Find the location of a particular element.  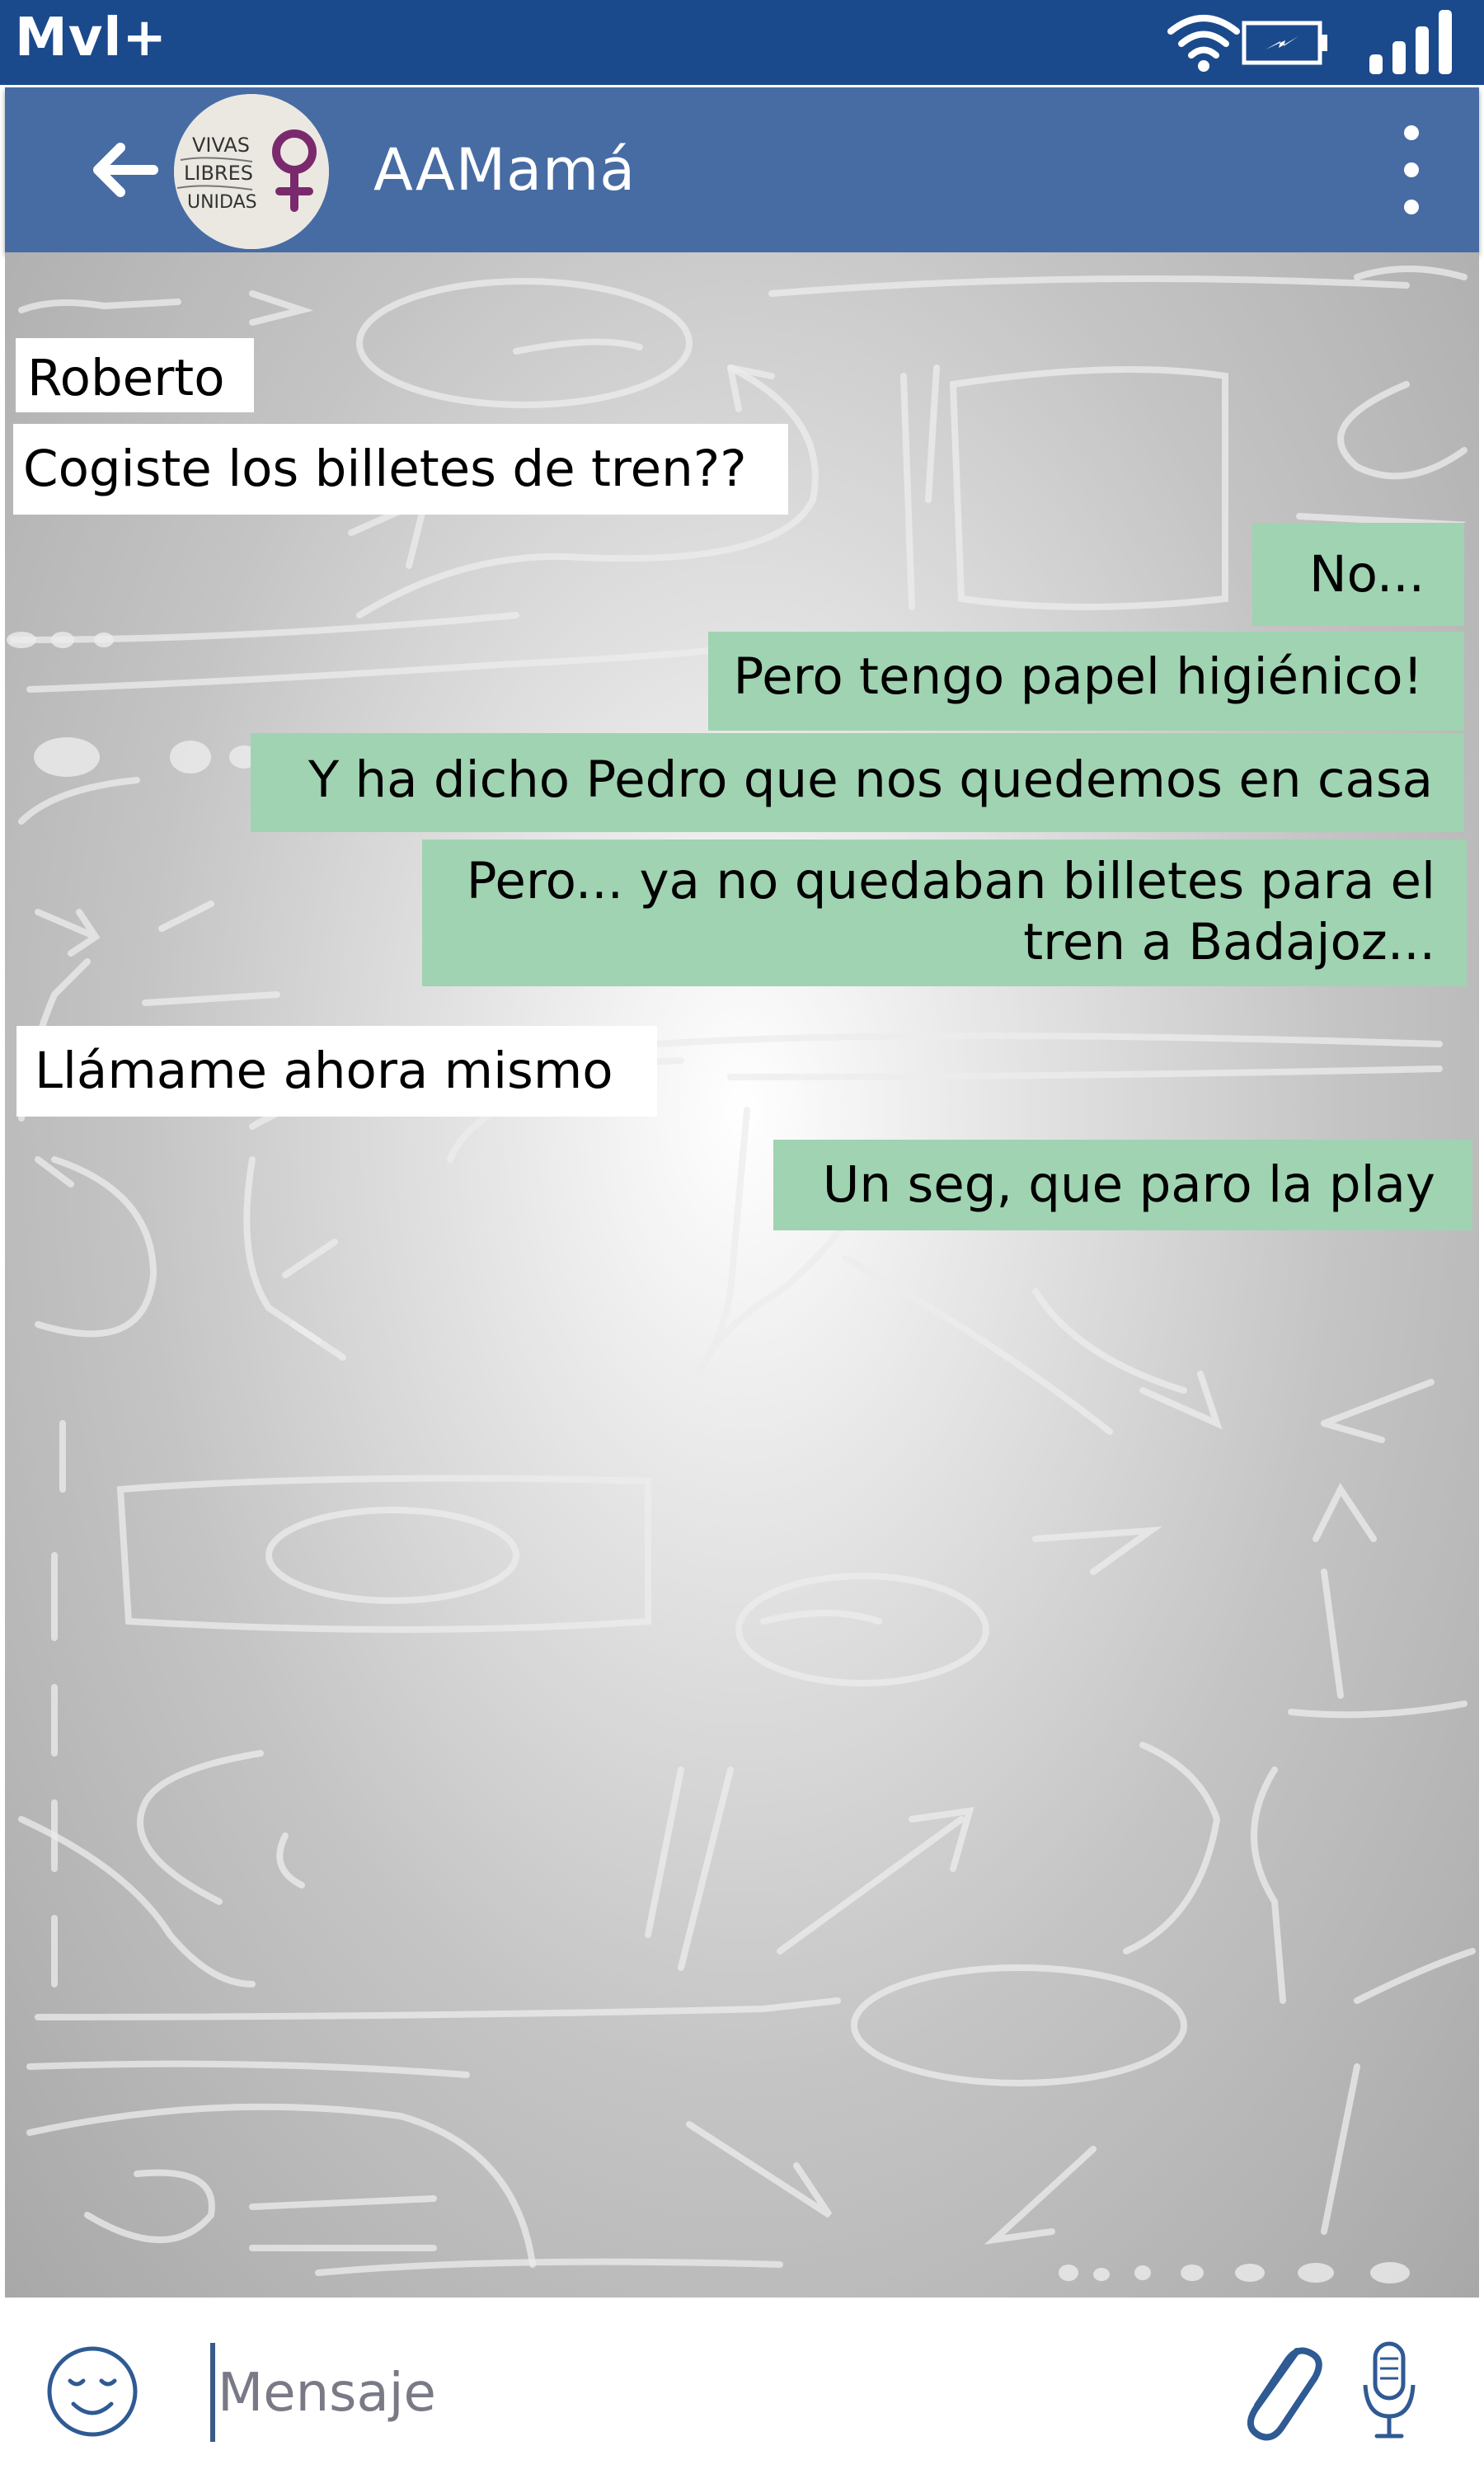

chat-title: AAMamá is located at coordinates (504, 170).